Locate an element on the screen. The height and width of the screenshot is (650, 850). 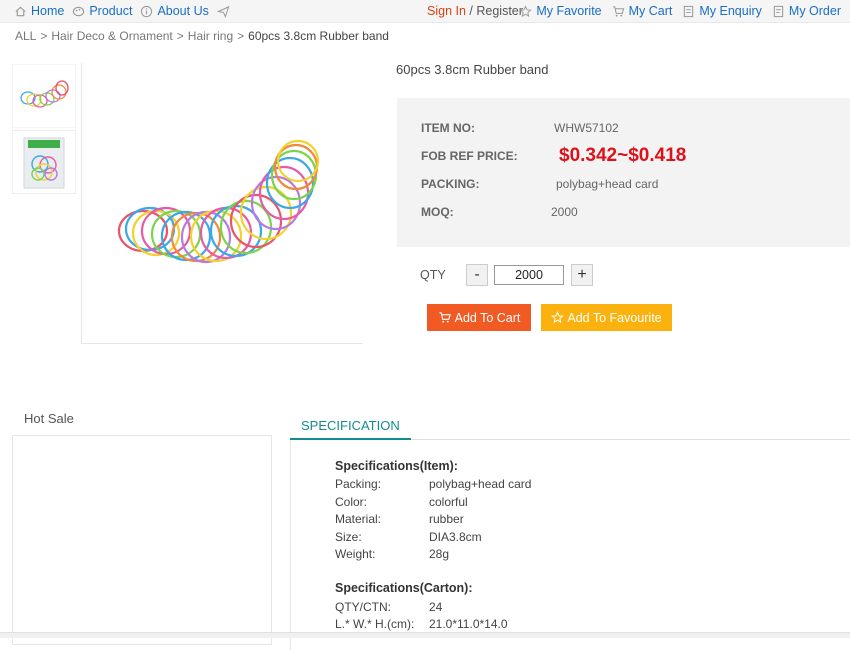
add-to-cart-button: Add To Cart is located at coordinates (479, 317).